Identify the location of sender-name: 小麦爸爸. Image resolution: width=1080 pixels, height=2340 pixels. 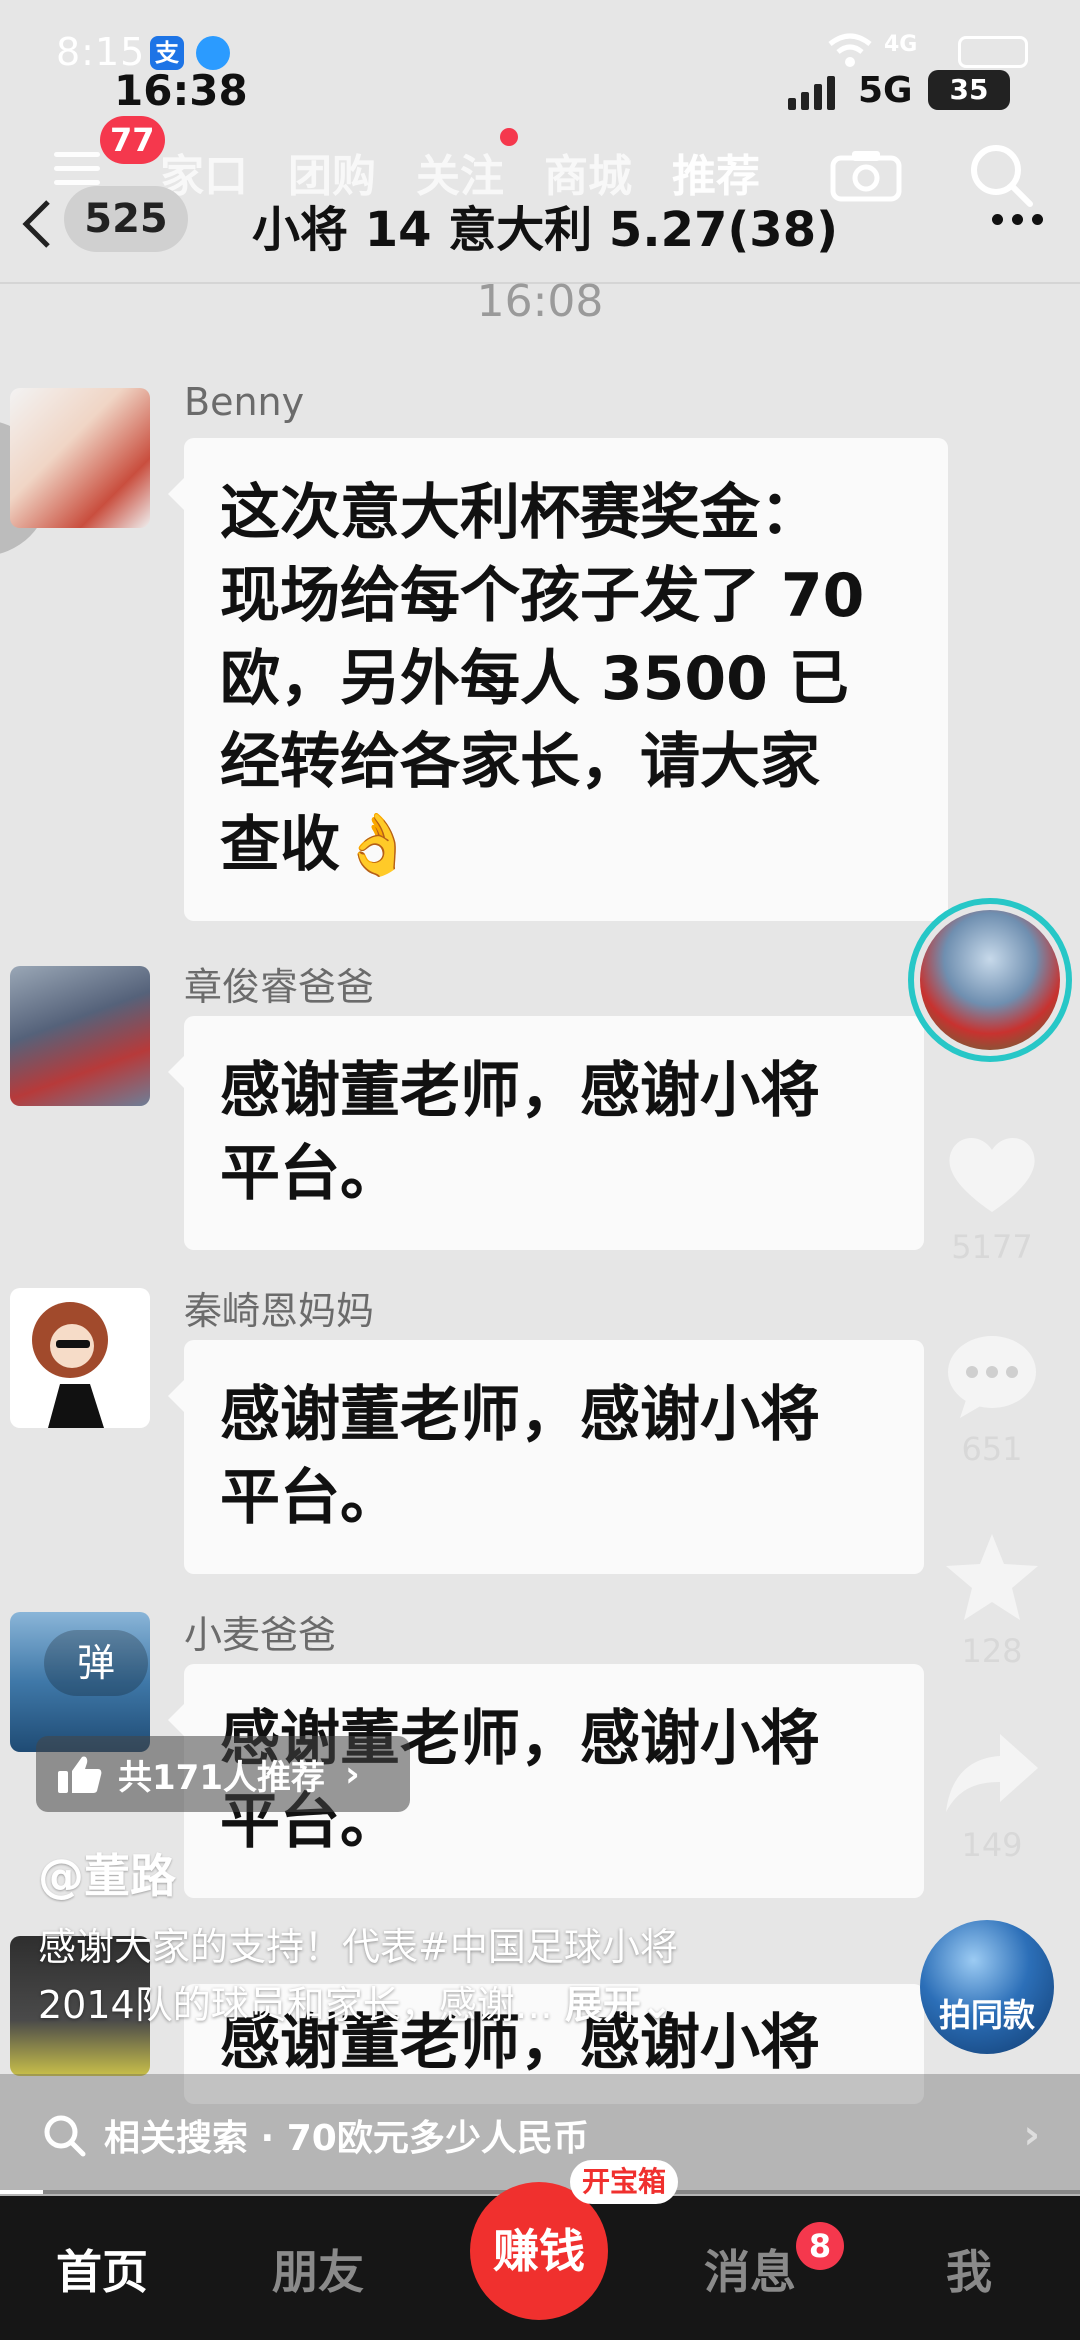
(260, 1635).